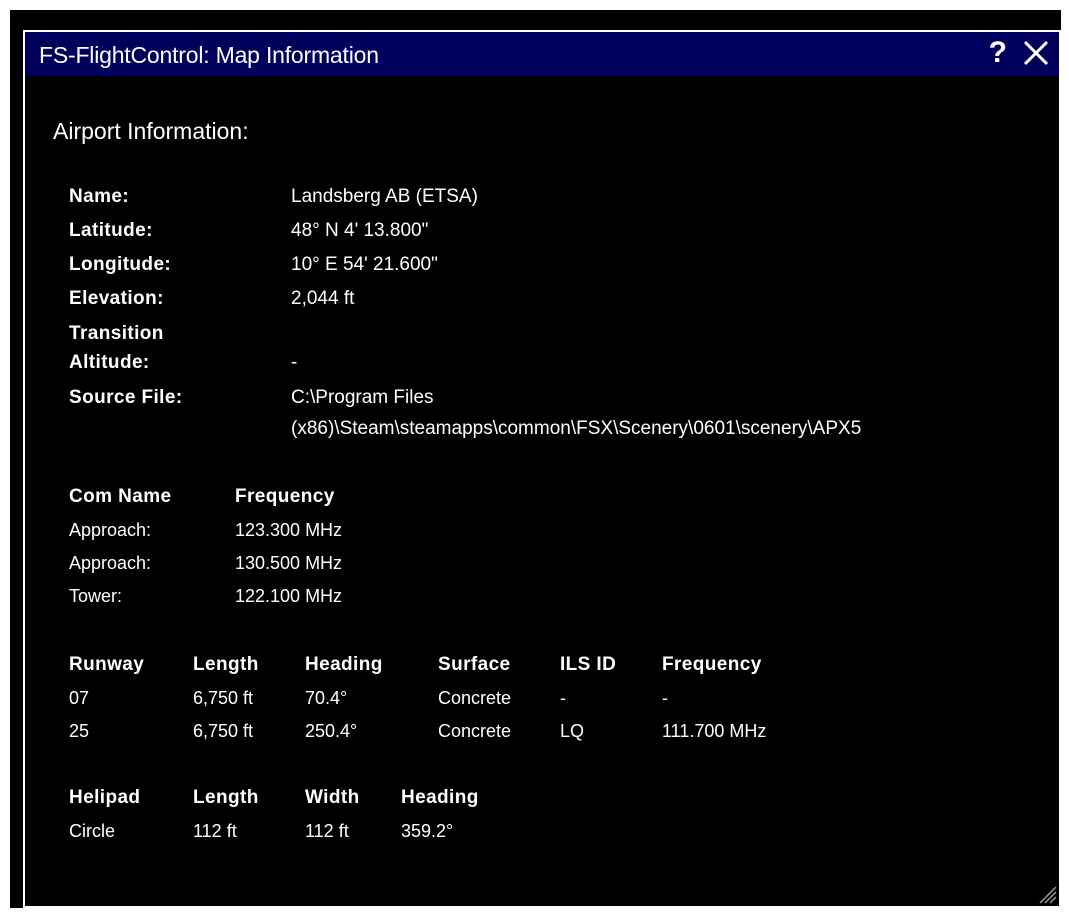 The height and width of the screenshot is (917, 1069). What do you see at coordinates (126, 397) in the screenshot?
I see `source-file-label: Source File:` at bounding box center [126, 397].